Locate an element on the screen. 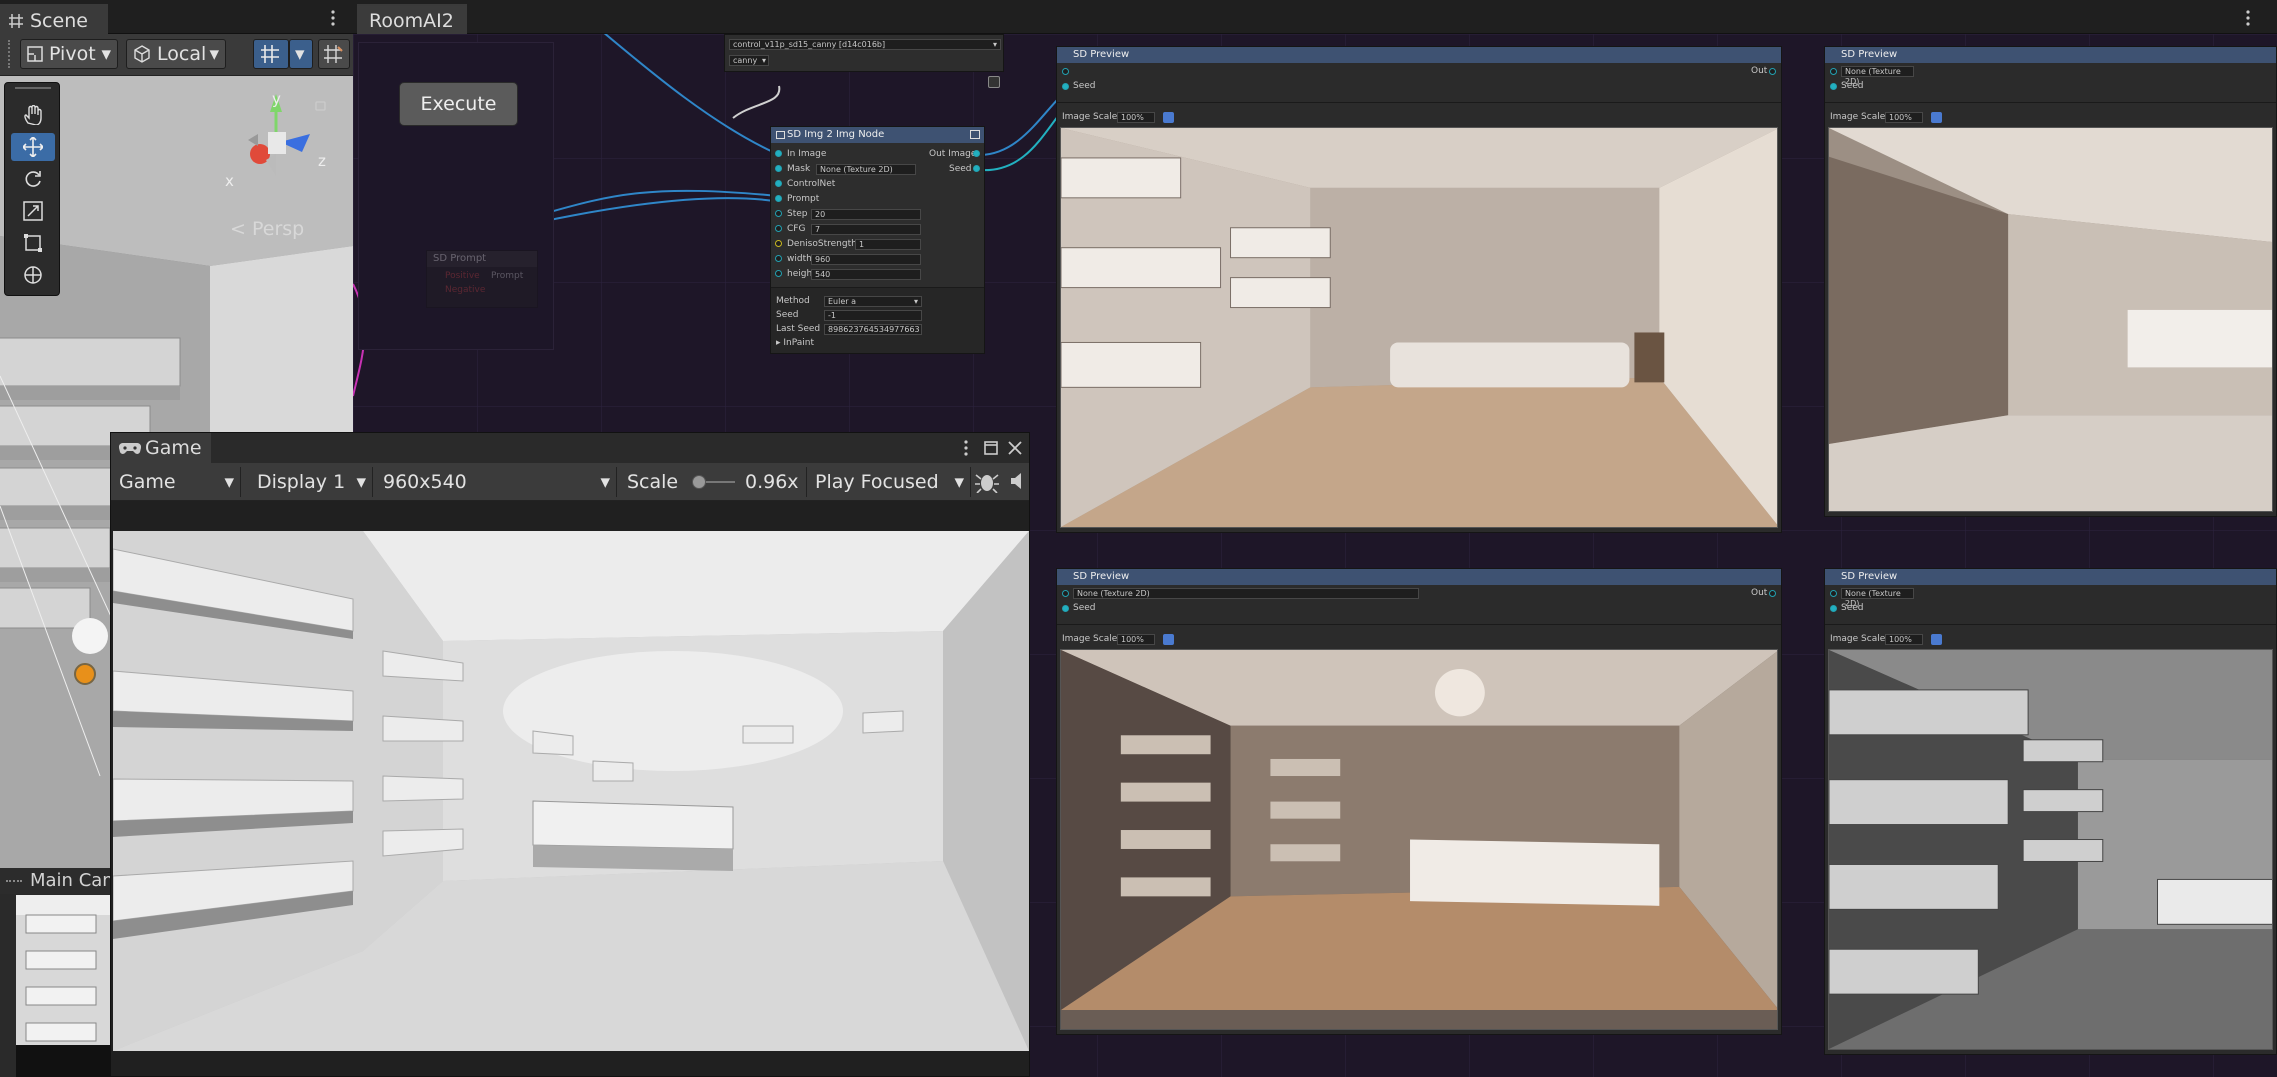 The image size is (2277, 1077). seed-field: -1 is located at coordinates (873, 315).